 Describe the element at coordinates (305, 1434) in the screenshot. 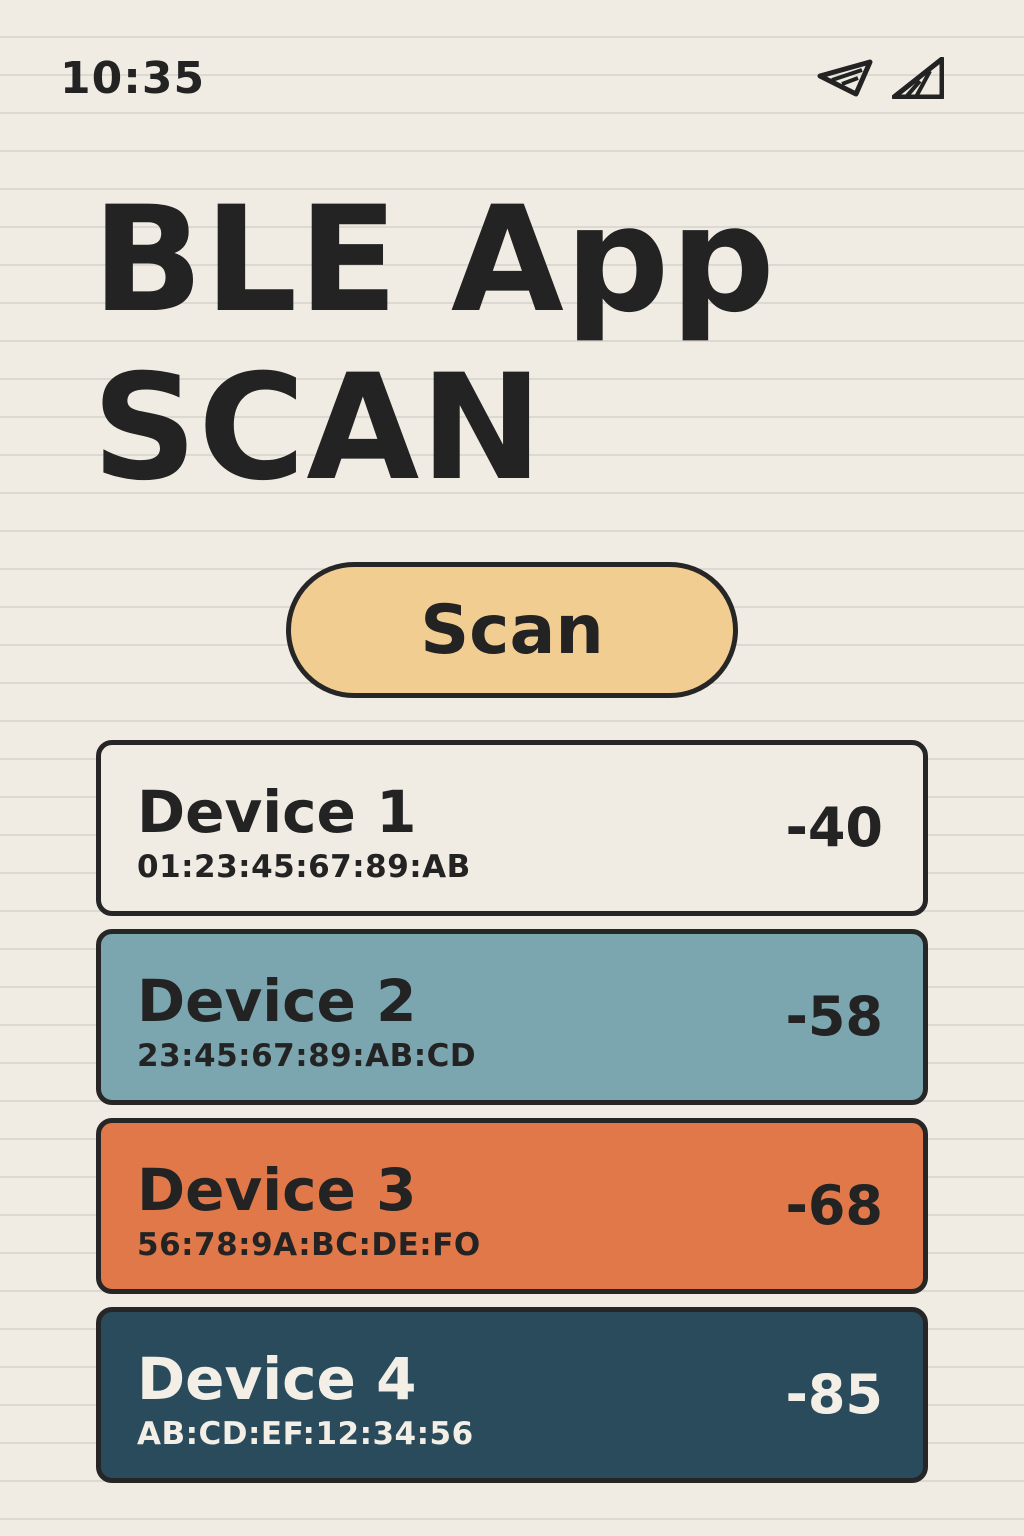

I see `device-mac-address: AB:CD:EF:12:34:56` at that location.